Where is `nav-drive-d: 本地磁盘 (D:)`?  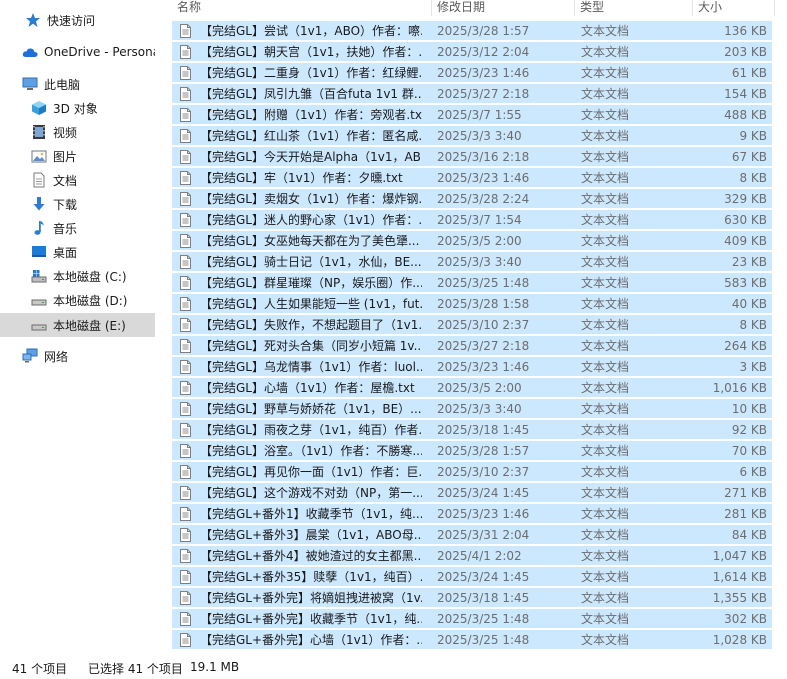
nav-drive-d: 本地磁盘 (D:) is located at coordinates (77, 300).